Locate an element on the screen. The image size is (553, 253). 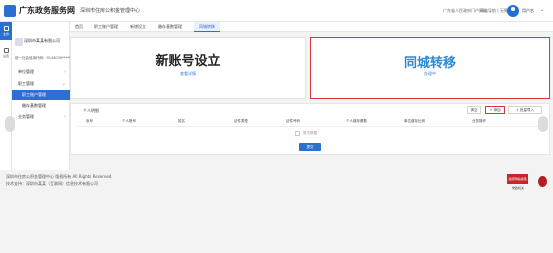
column-header: 序号 is located at coordinates (89, 121).